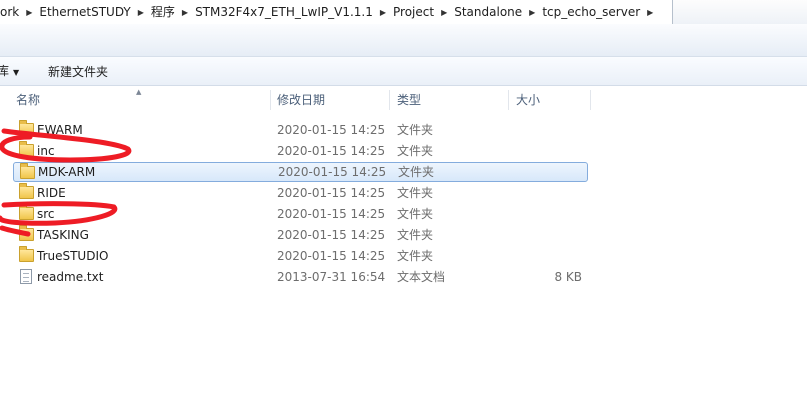 The height and width of the screenshot is (413, 807). Describe the element at coordinates (163, 12) in the screenshot. I see `breadcrumb-item: 程序` at that location.